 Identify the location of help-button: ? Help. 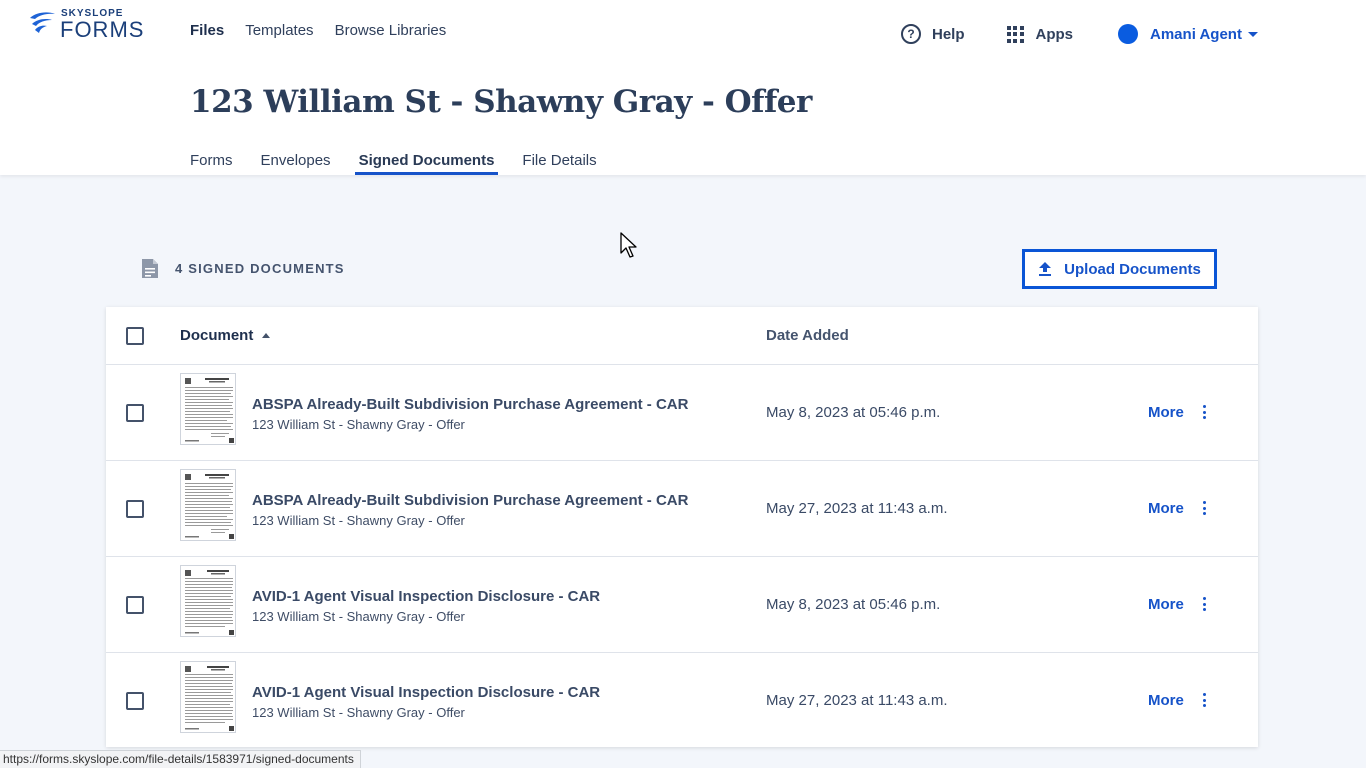
(933, 34).